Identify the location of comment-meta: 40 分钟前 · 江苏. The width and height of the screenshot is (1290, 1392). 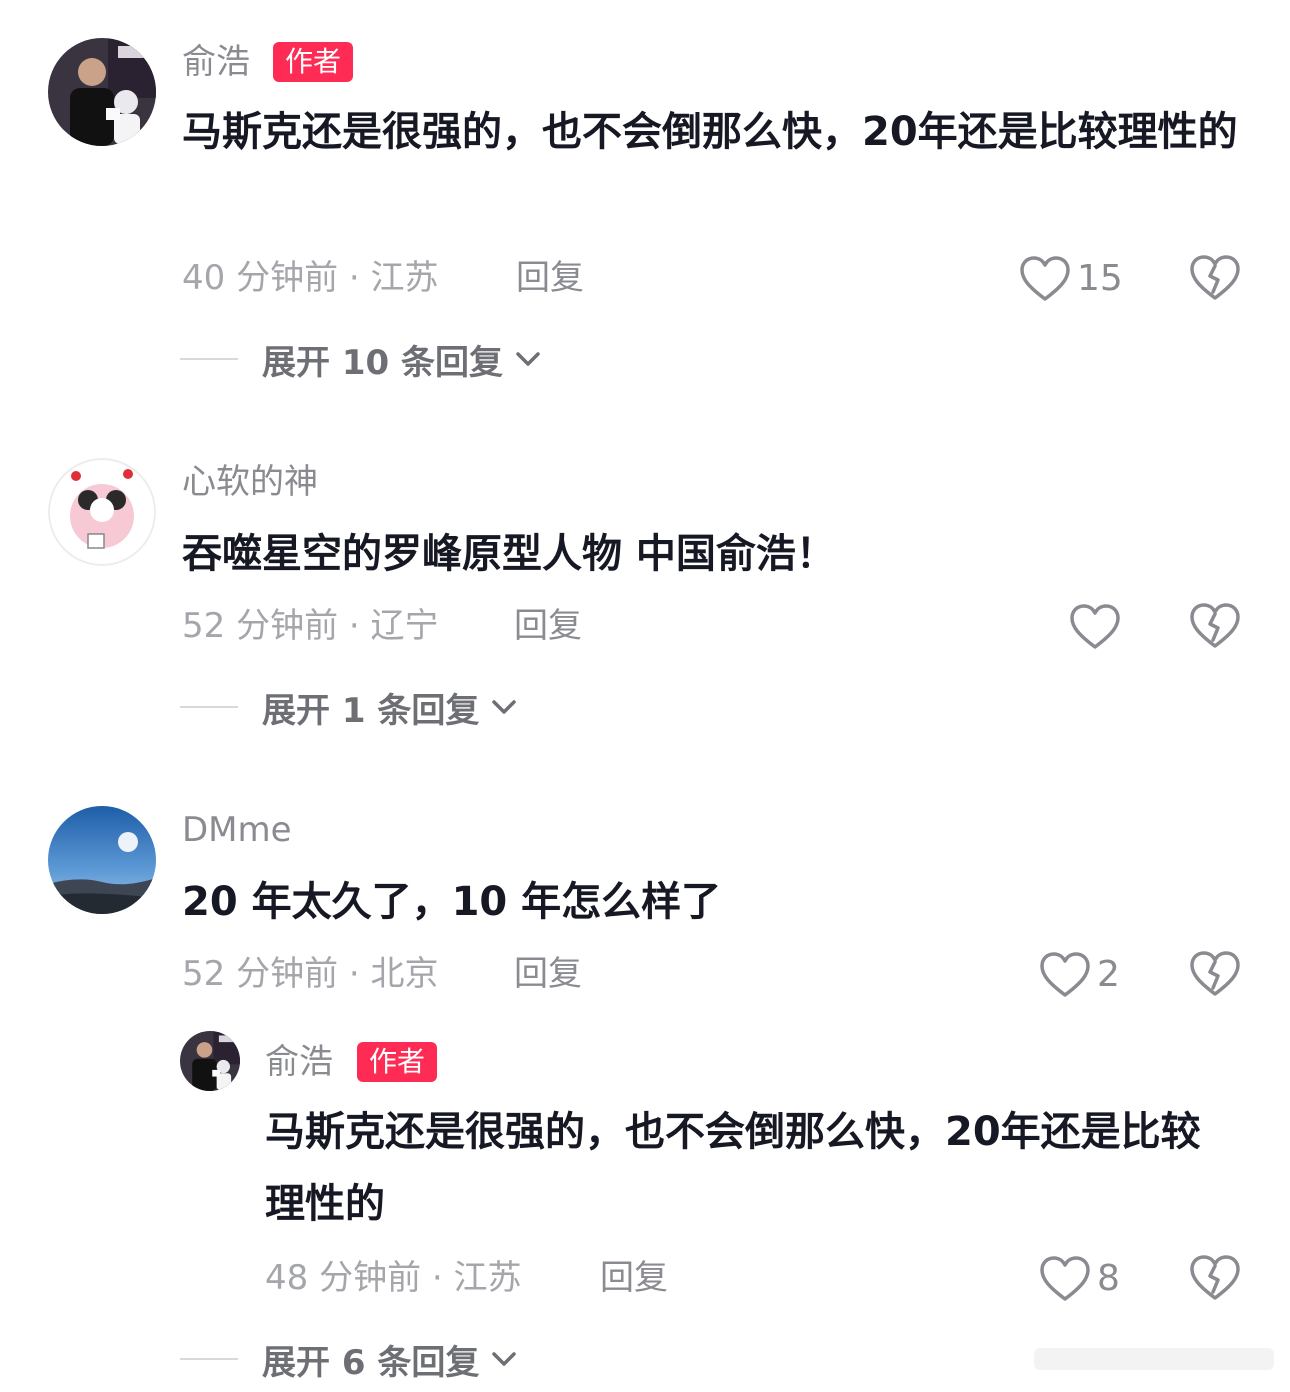
(310, 278).